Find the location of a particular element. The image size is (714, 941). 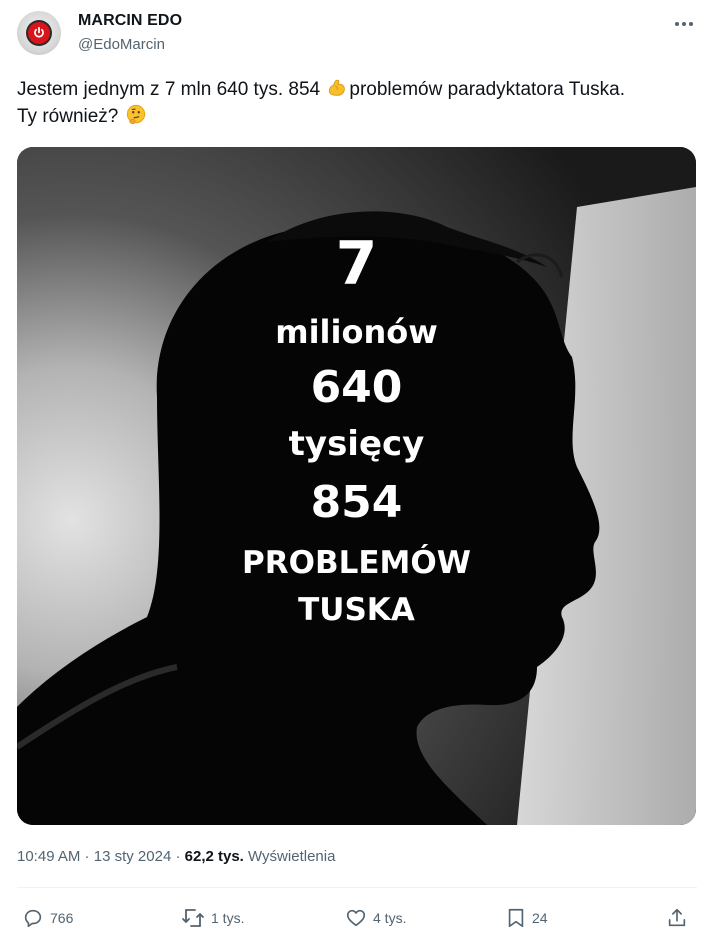

power-icon is located at coordinates (39, 33).